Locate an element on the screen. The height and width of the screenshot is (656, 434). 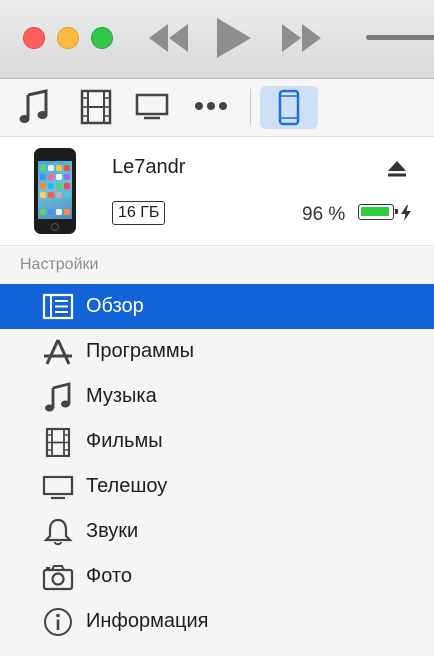
sidebar-item-tv-shows: Телешоу is located at coordinates (217, 486).